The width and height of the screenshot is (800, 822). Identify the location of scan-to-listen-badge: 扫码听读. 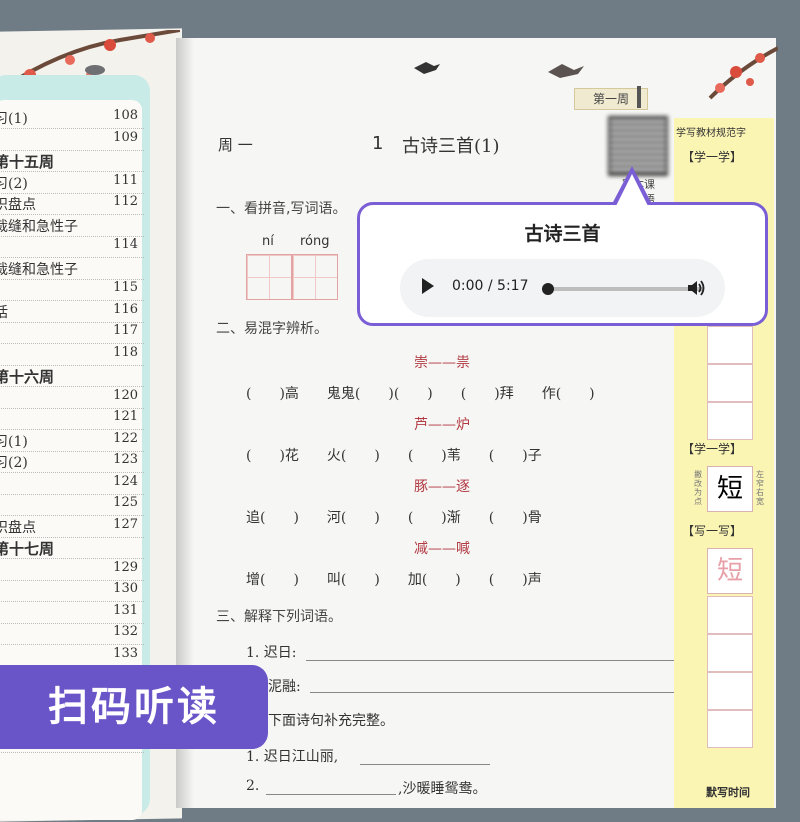
(134, 707).